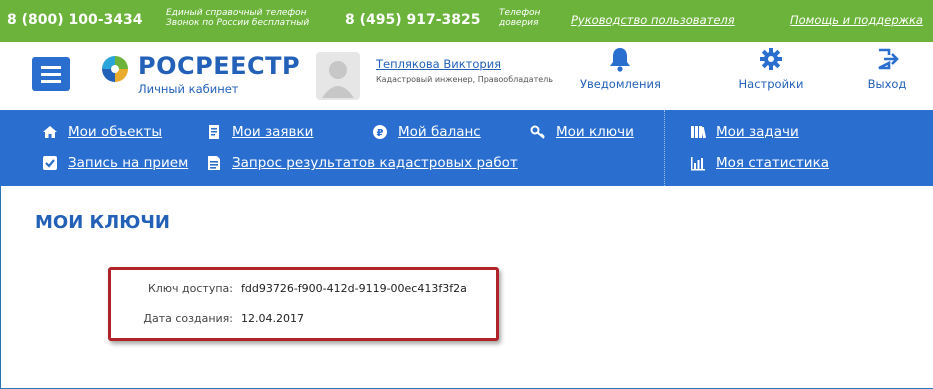  I want to click on document-list-icon, so click(214, 163).